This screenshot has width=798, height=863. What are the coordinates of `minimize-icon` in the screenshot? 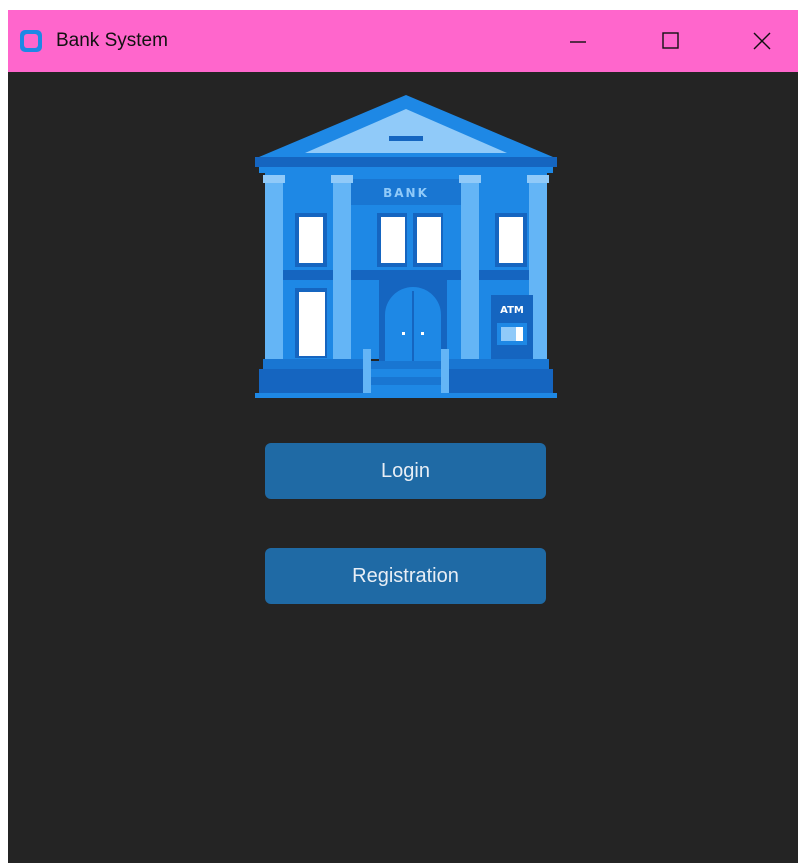 It's located at (578, 42).